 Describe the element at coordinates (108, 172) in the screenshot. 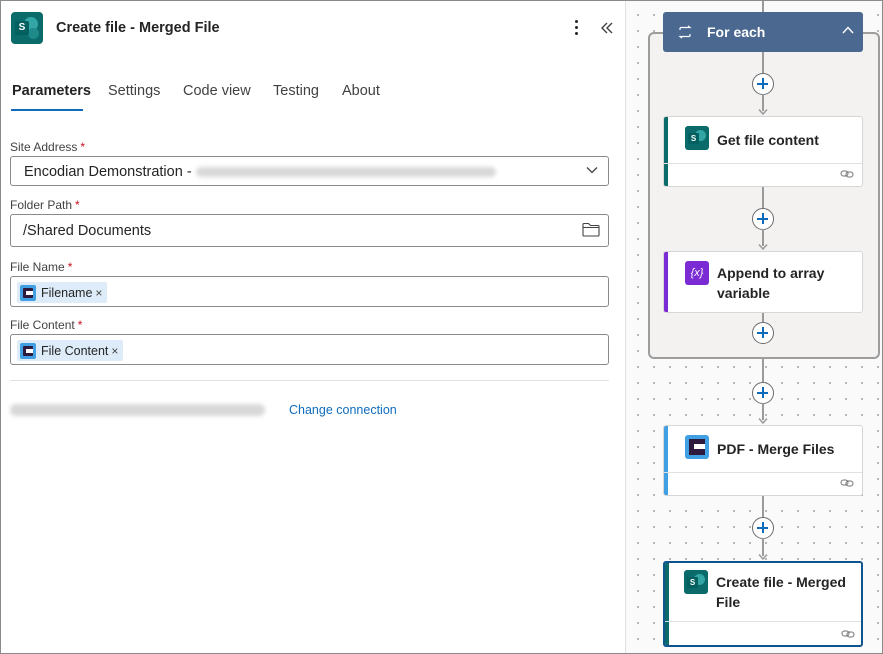

I see `site-address-value: Encodian Demonstration -` at that location.